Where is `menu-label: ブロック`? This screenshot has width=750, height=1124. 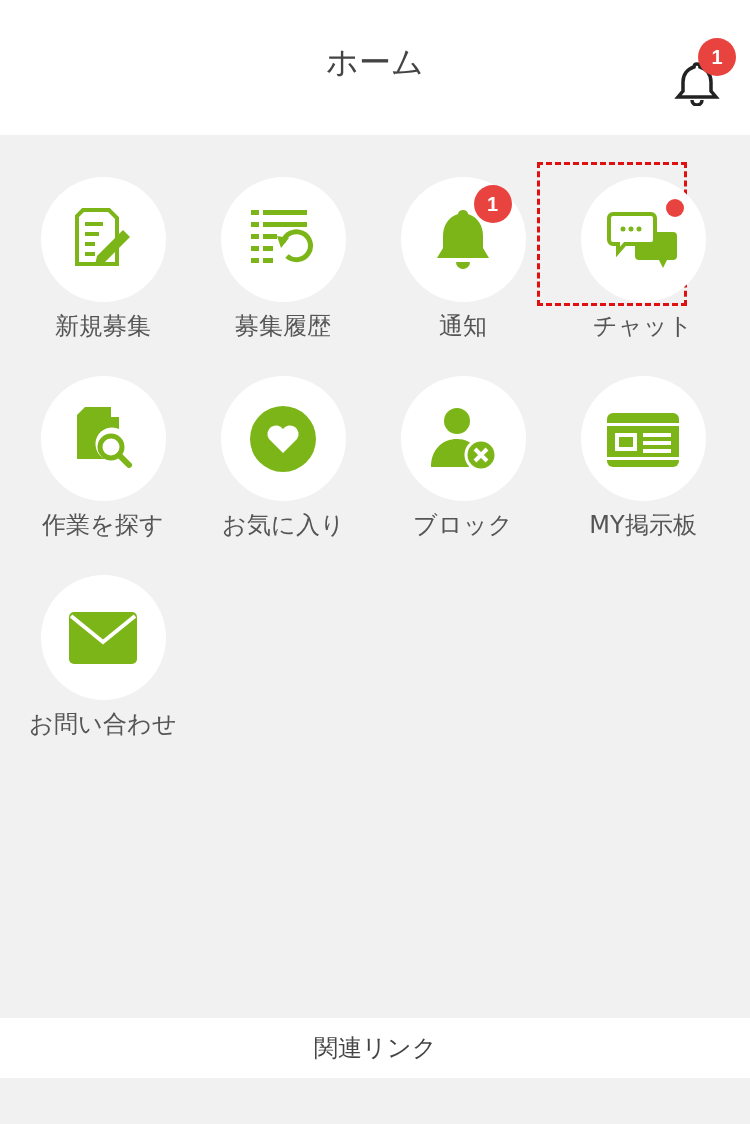 menu-label: ブロック is located at coordinates (463, 525).